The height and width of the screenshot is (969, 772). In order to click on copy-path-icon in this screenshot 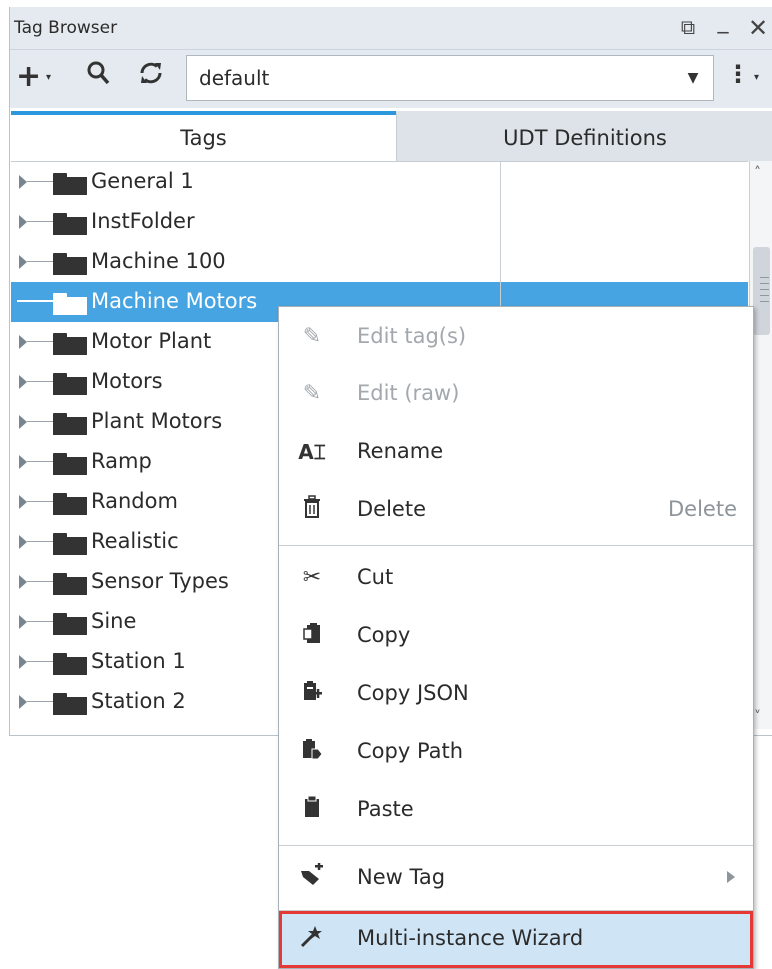, I will do `click(312, 752)`.